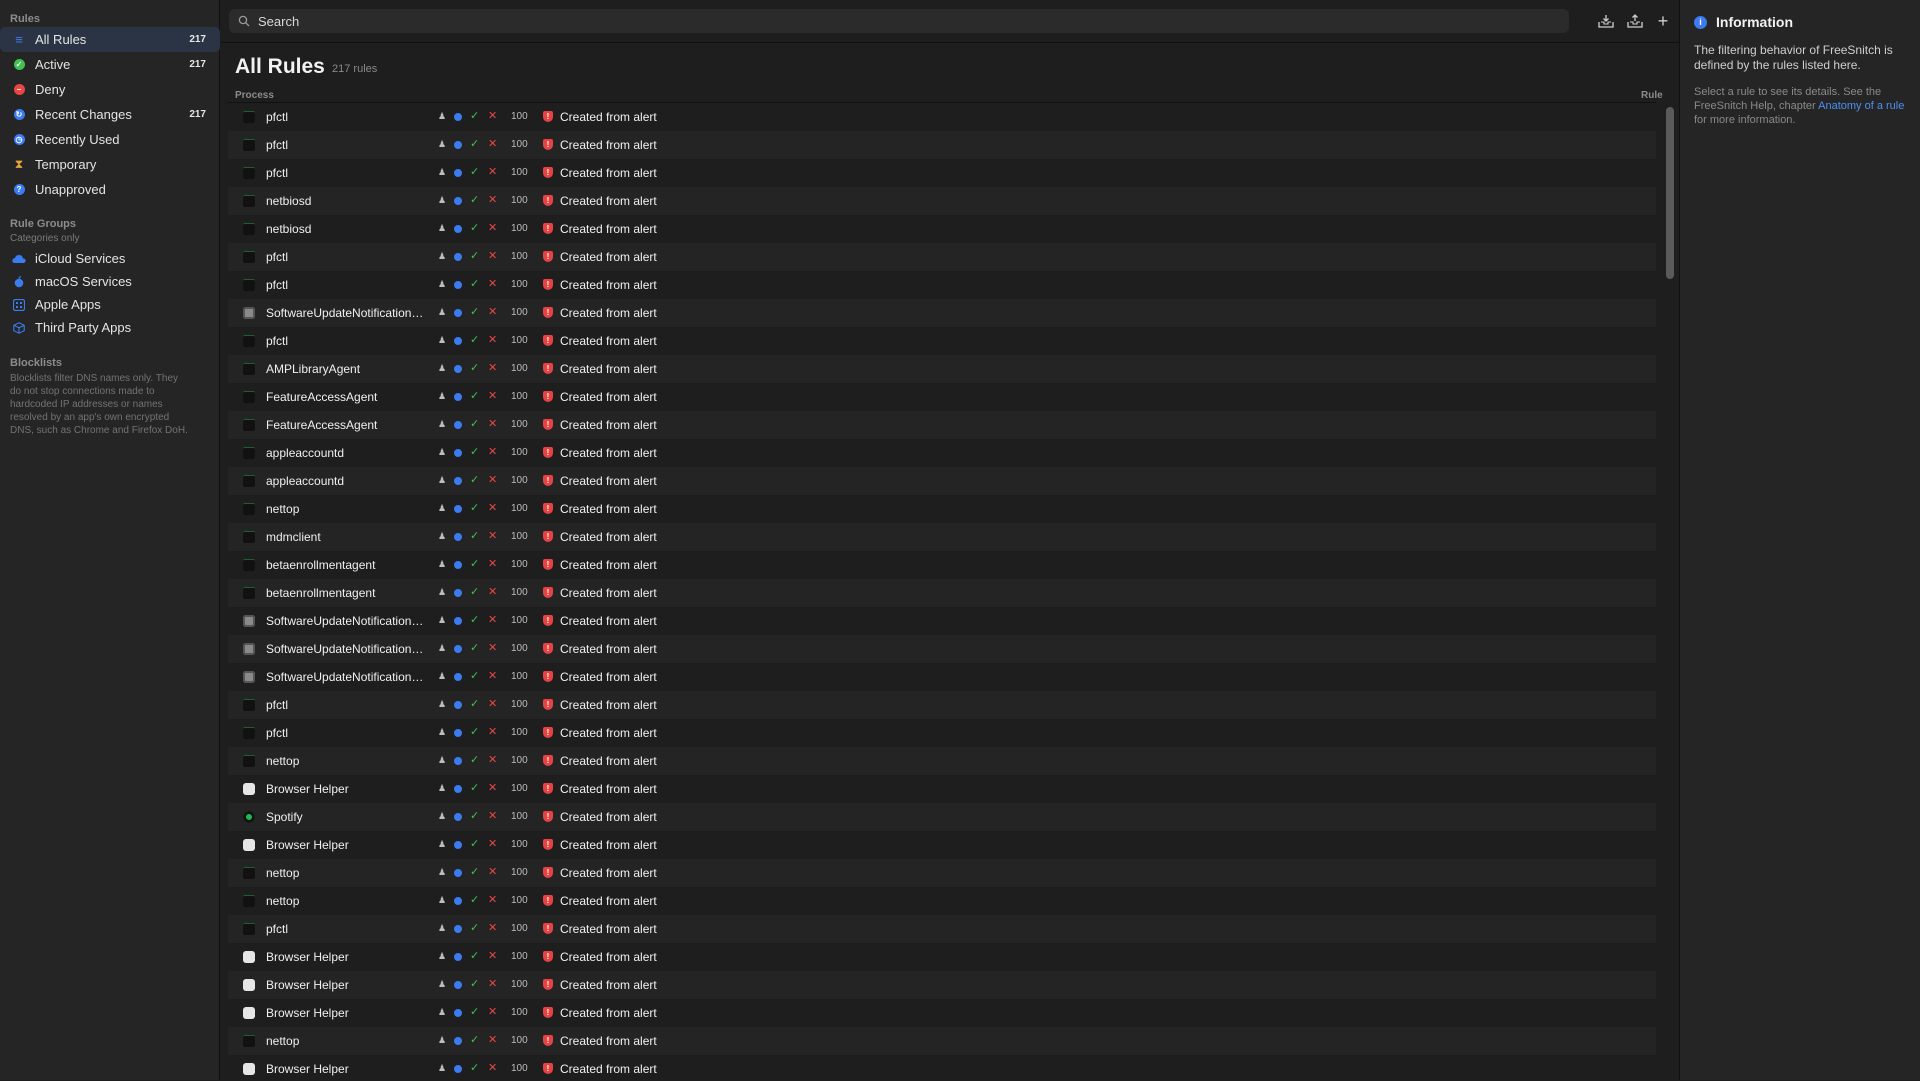 This screenshot has width=1920, height=1081. What do you see at coordinates (83, 281) in the screenshot?
I see `sidebar-group-label: macOS Services` at bounding box center [83, 281].